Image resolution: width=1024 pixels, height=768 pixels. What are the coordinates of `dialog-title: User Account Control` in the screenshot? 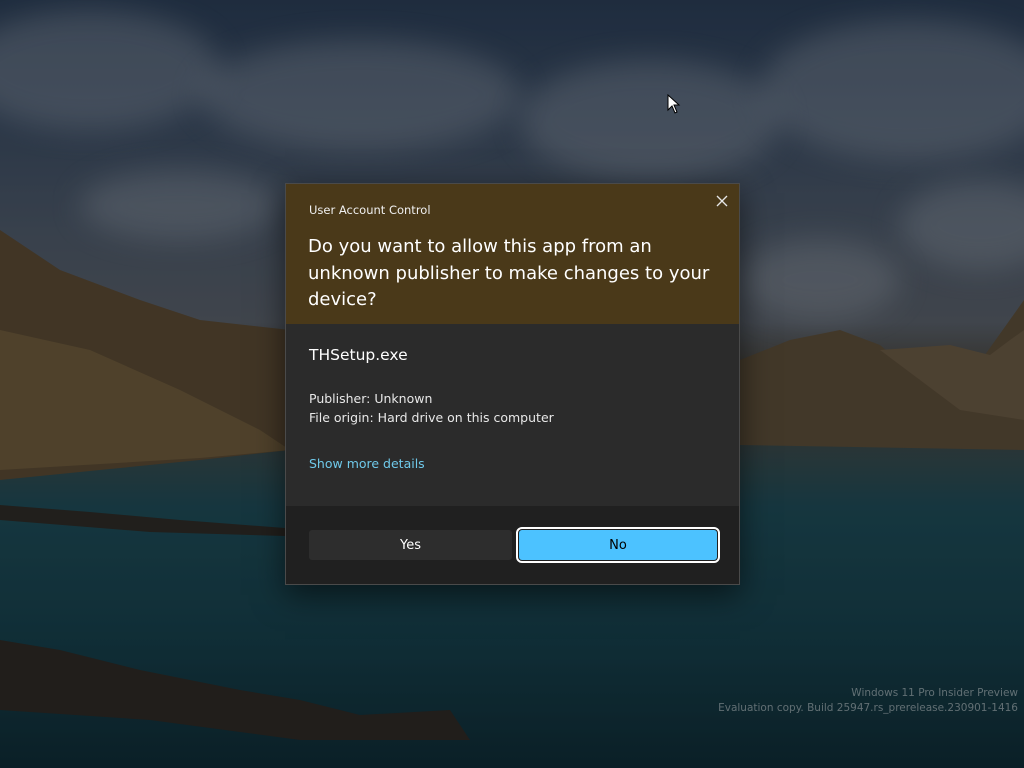 It's located at (370, 210).